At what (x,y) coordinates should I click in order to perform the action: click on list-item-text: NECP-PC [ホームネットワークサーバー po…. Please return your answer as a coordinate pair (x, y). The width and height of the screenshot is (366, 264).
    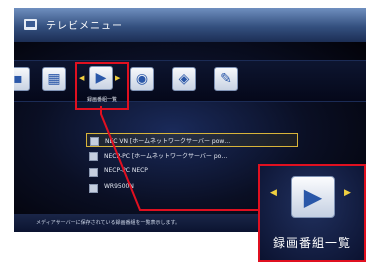
    Looking at the image, I should click on (166, 156).